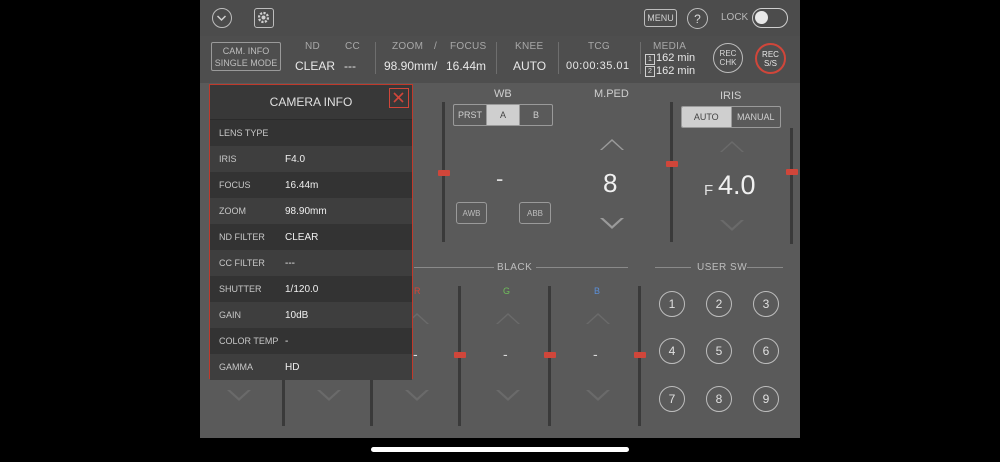 This screenshot has width=1000, height=462. I want to click on collapse-button, so click(222, 18).